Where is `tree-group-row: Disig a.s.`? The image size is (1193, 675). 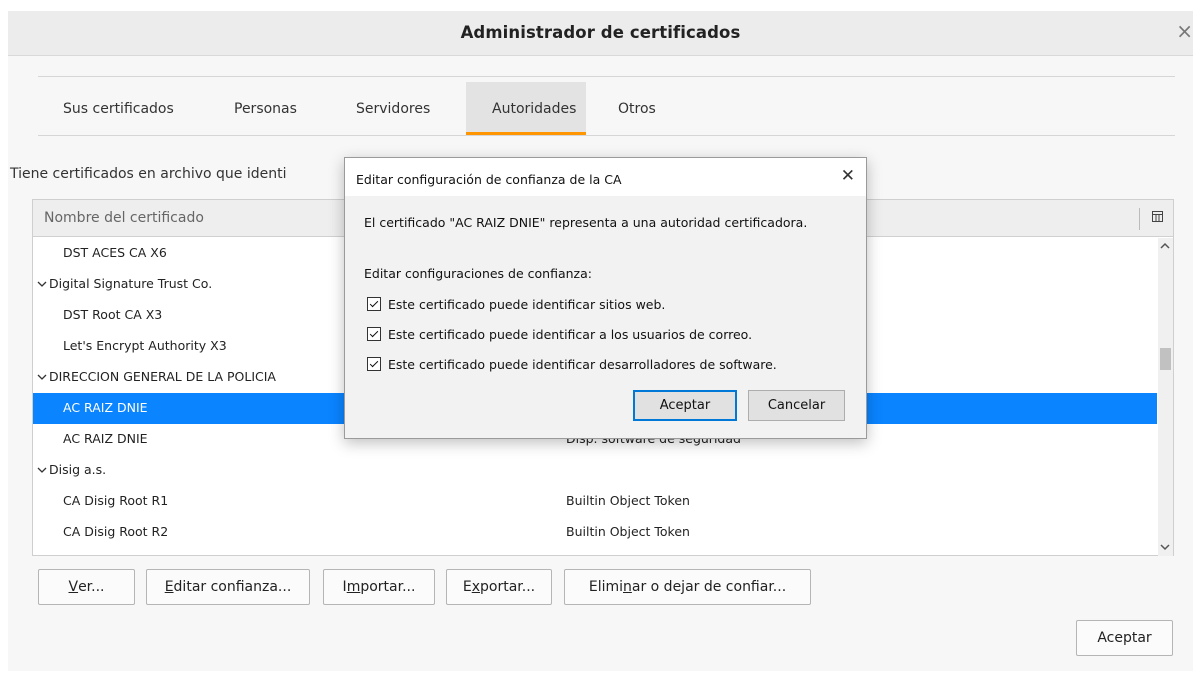 tree-group-row: Disig a.s. is located at coordinates (595, 470).